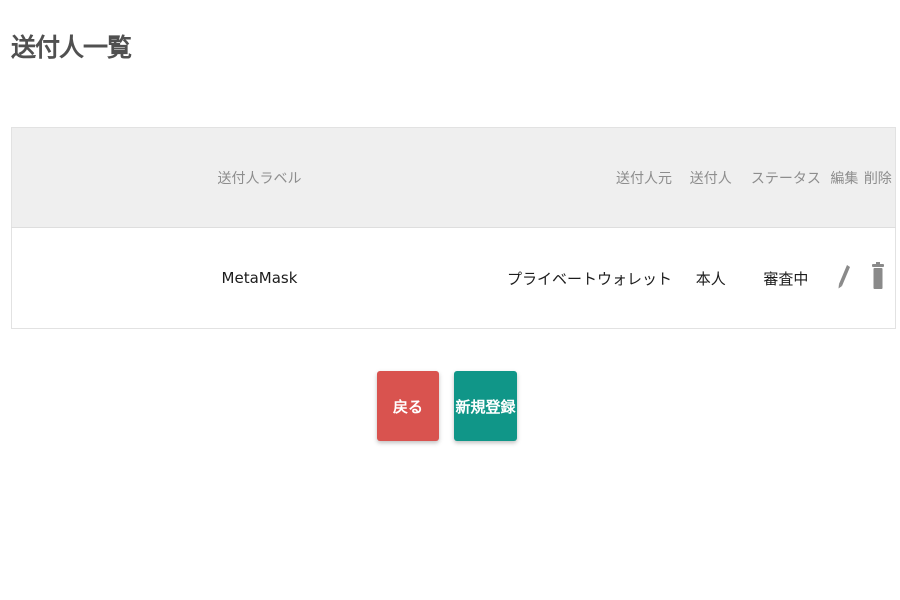 The width and height of the screenshot is (900, 600). Describe the element at coordinates (786, 278) in the screenshot. I see `row-status: 審査中` at that location.